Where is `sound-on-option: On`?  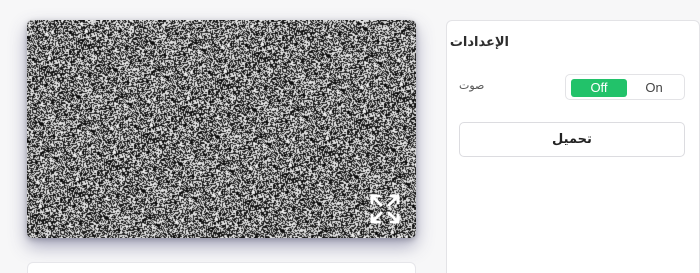
sound-on-option: On is located at coordinates (654, 88).